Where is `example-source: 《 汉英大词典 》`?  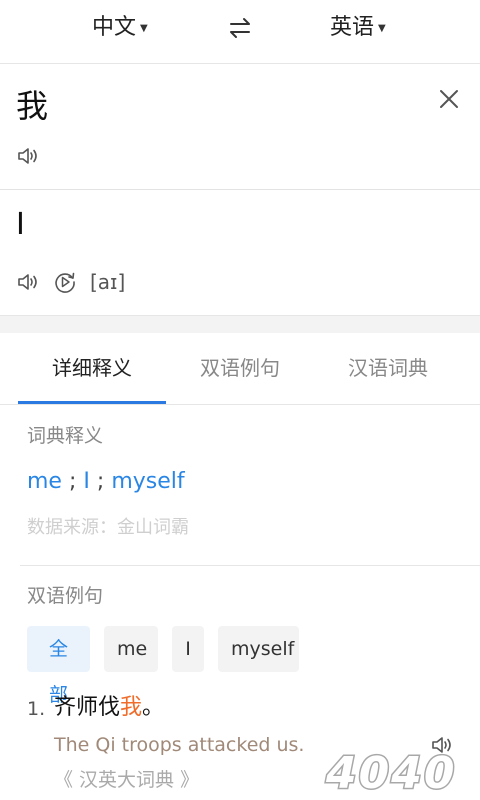
example-source: 《 汉英大词典 》 is located at coordinates (127, 780).